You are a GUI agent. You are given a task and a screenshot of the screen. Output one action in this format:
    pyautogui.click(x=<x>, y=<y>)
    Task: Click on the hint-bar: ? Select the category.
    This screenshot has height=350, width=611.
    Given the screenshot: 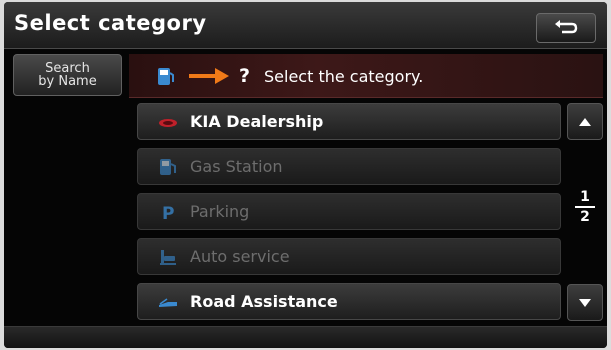 What is the action you would take?
    pyautogui.click(x=366, y=76)
    